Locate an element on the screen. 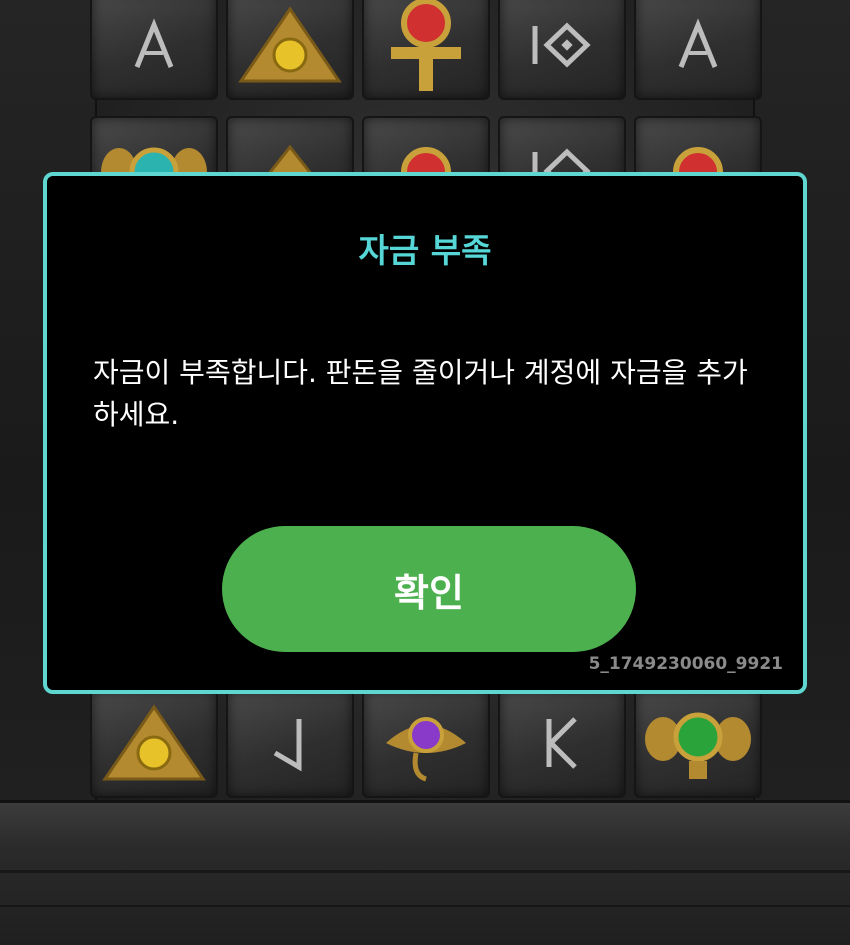  symbol-k-rune-tile is located at coordinates (562, 743).